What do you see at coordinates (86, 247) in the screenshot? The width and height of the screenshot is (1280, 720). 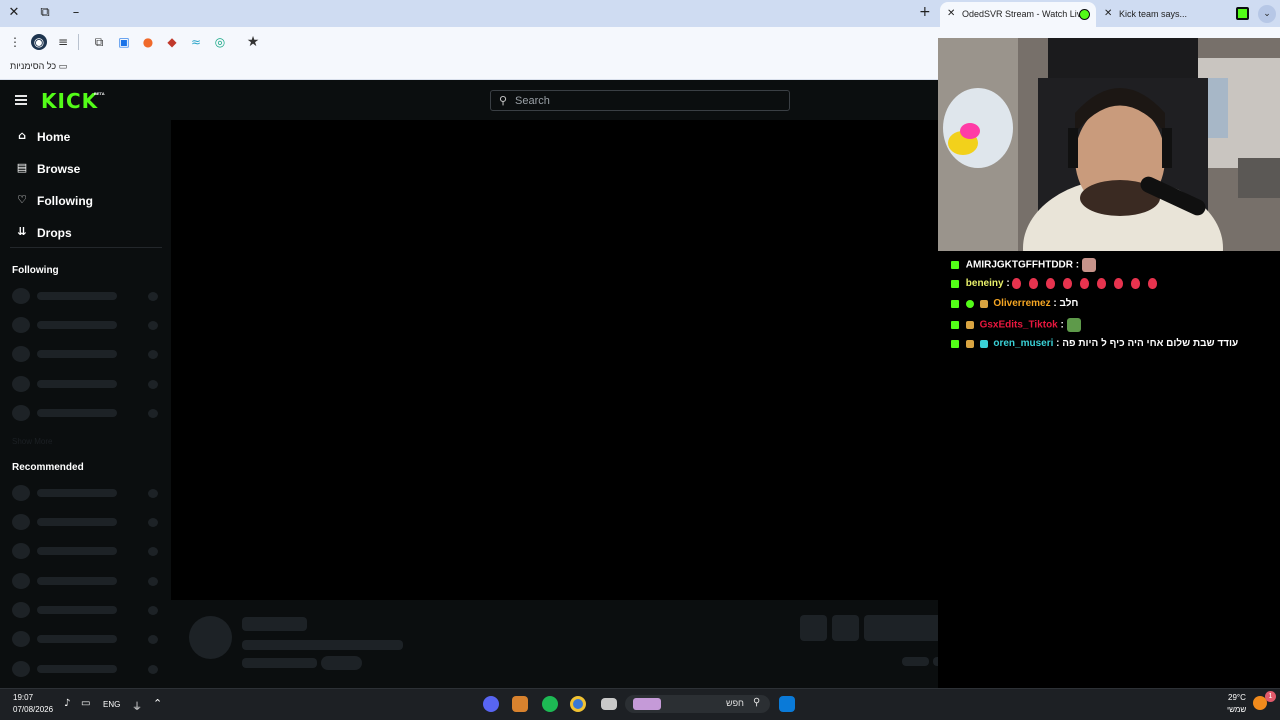 I see `sidebar-divider` at bounding box center [86, 247].